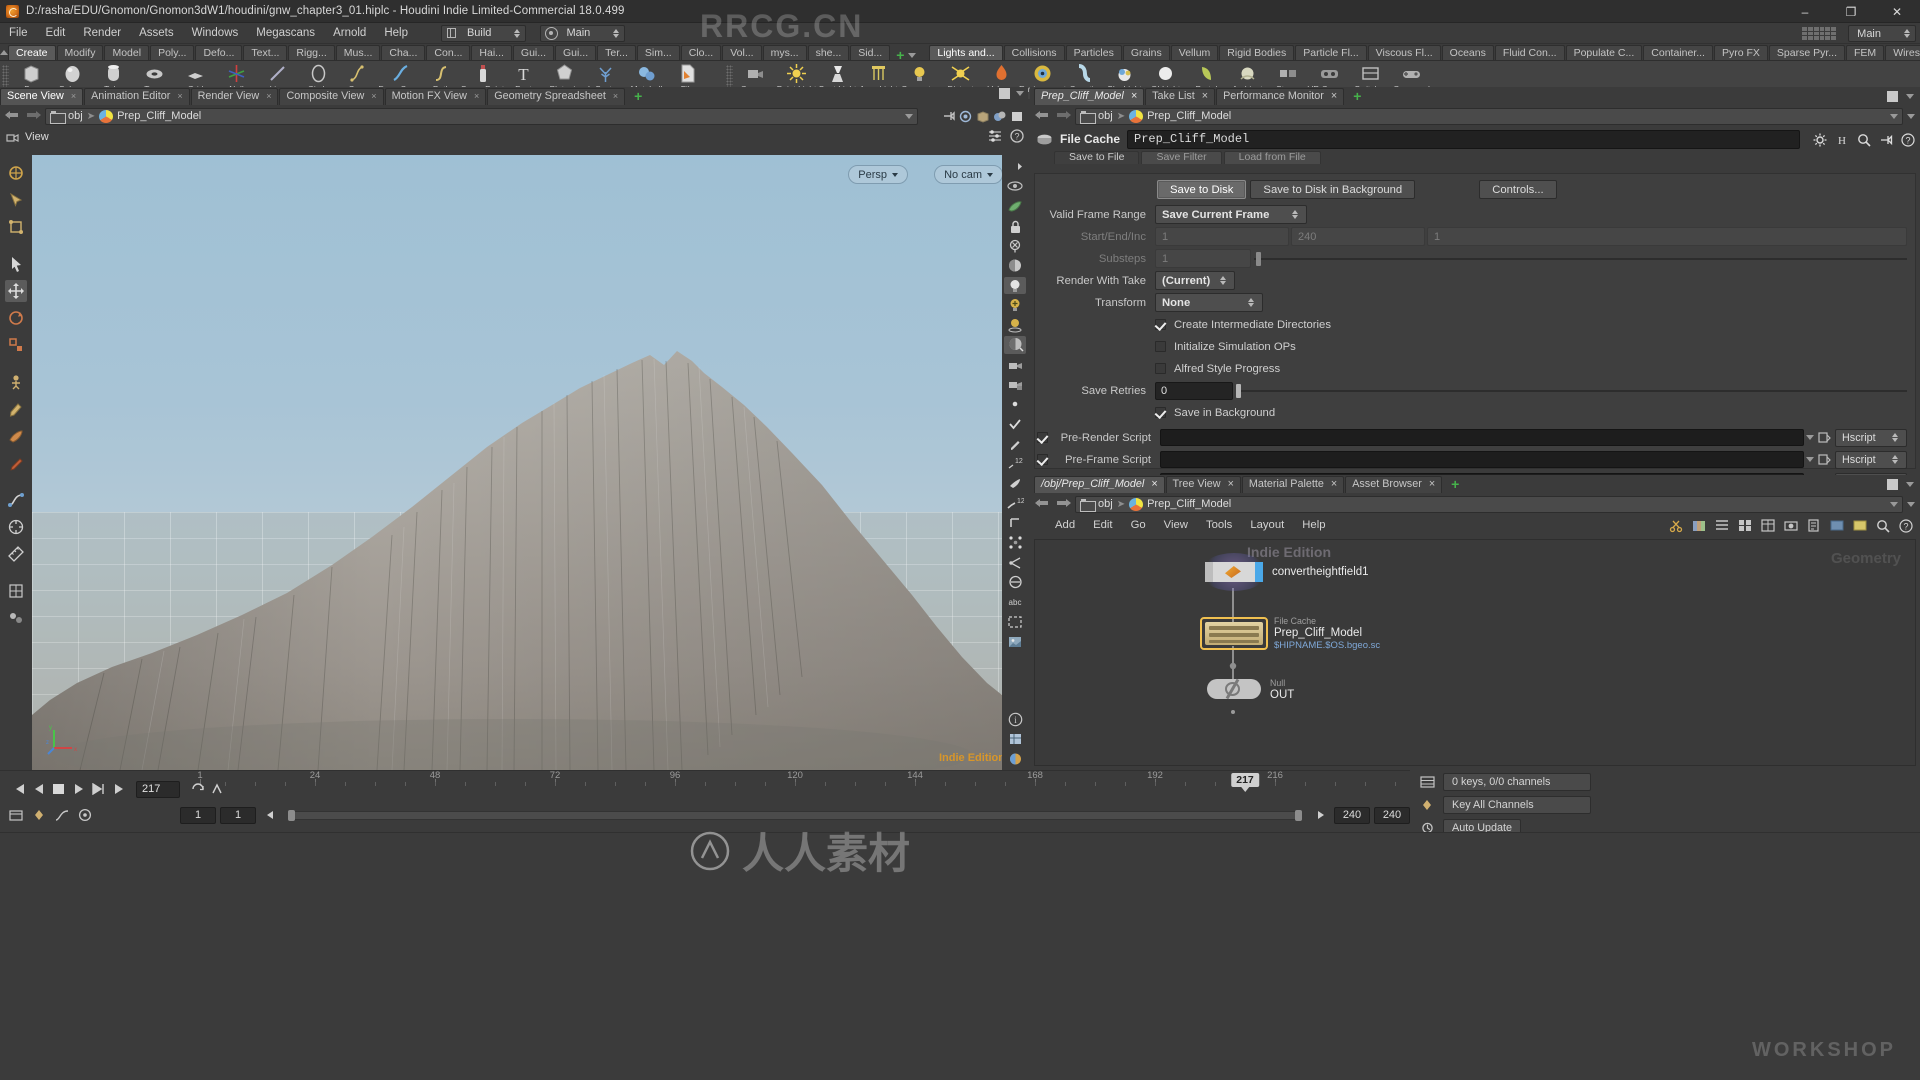  I want to click on shelf-tab-right-12: Pyro FX, so click(1740, 52).